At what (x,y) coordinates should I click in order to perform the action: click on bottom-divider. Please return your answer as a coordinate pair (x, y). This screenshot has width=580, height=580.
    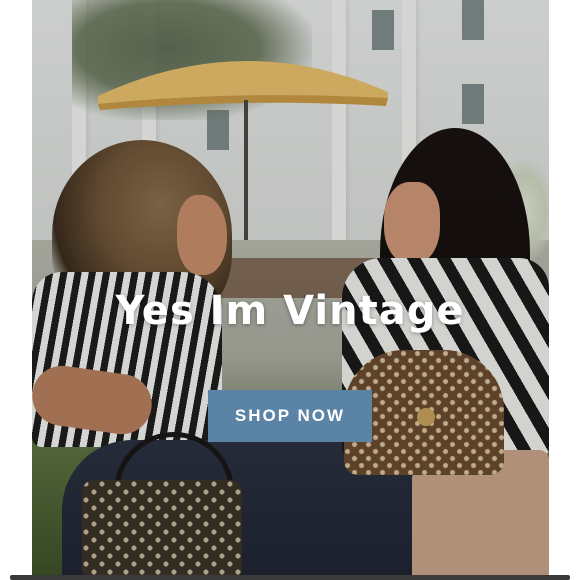
    Looking at the image, I should click on (290, 577).